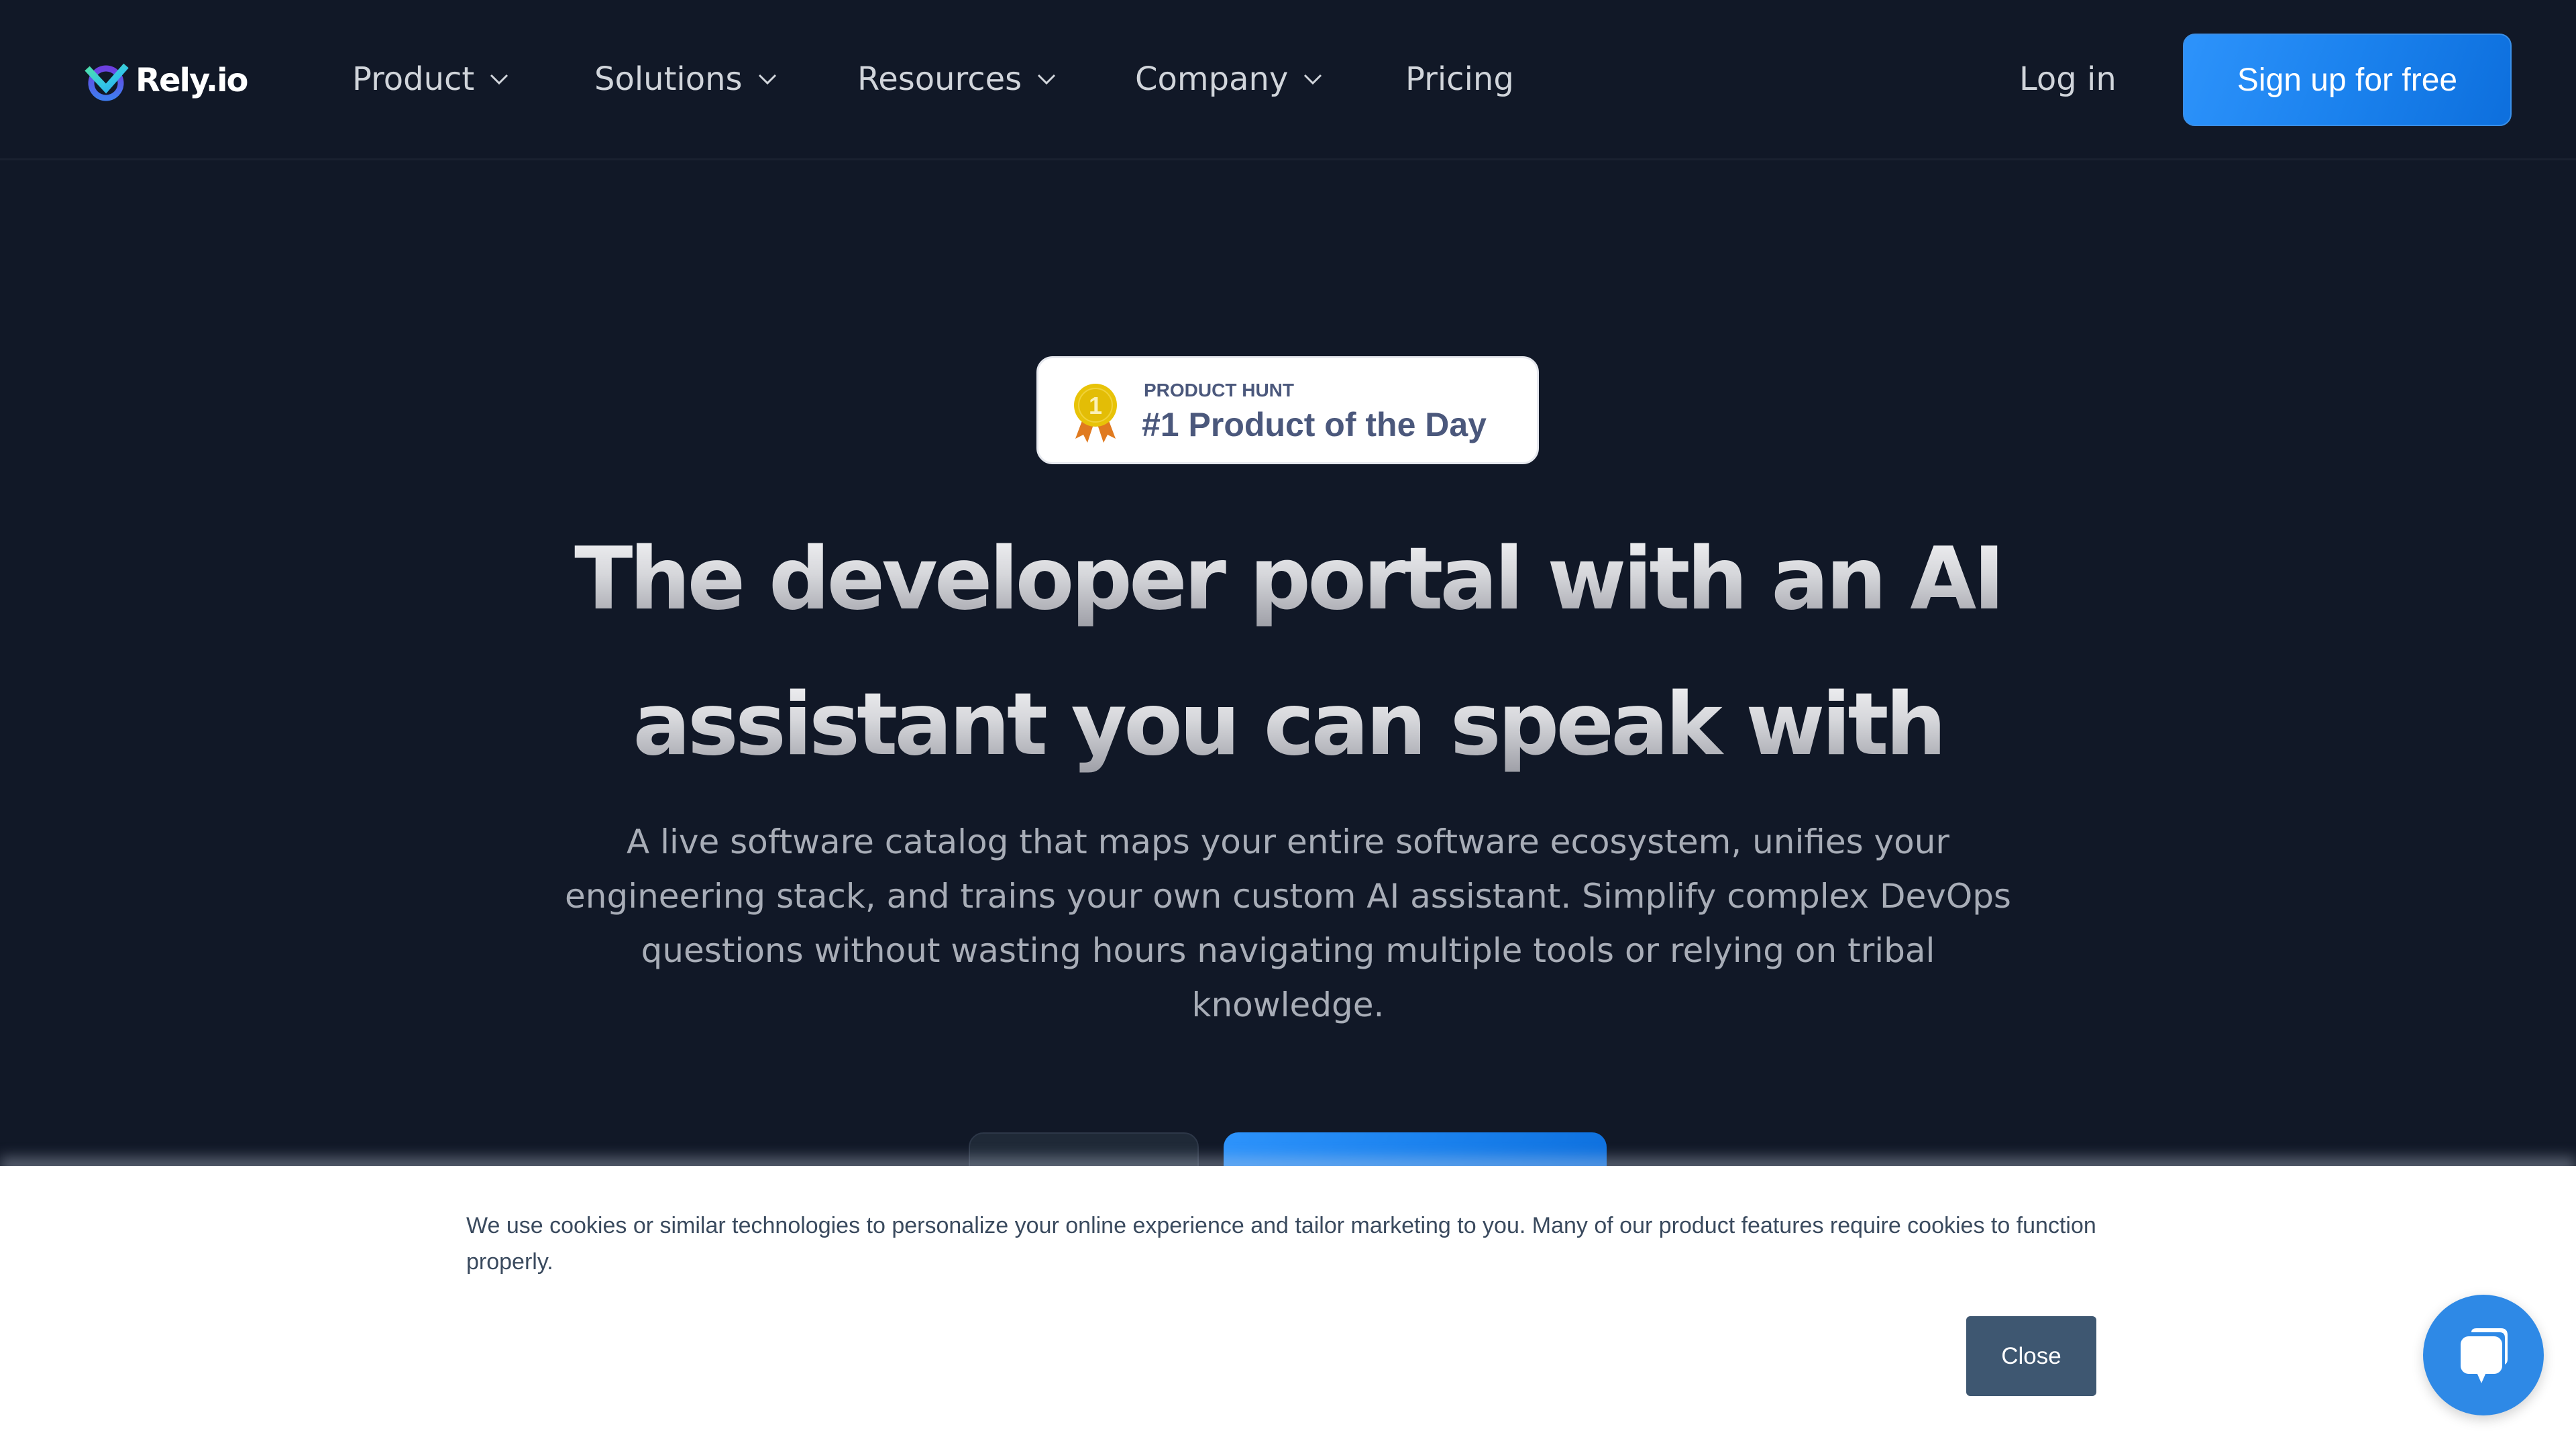 The width and height of the screenshot is (2576, 1449). What do you see at coordinates (192, 80) in the screenshot?
I see `logo-text: Rely.io` at bounding box center [192, 80].